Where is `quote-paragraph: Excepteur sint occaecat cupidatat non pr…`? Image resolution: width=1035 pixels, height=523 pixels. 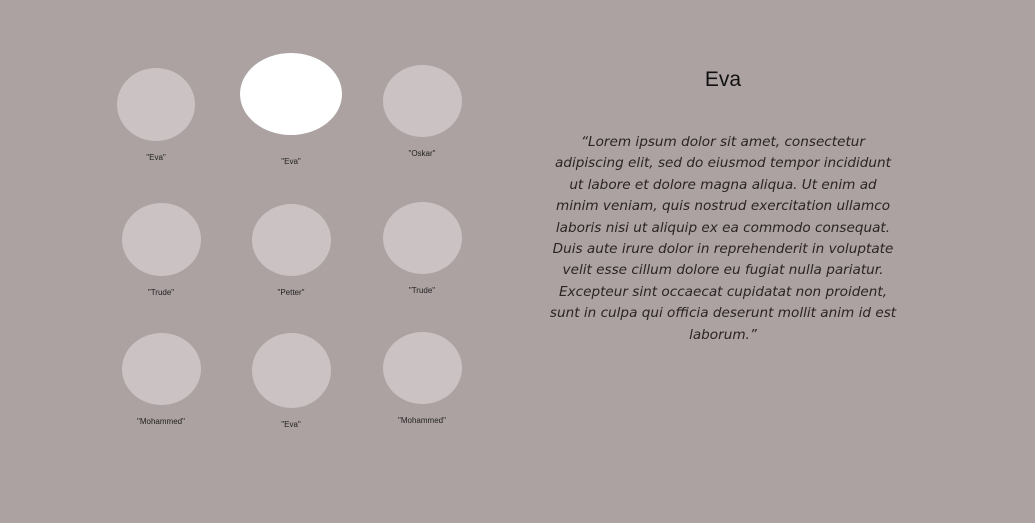
quote-paragraph: Excepteur sint occaecat cupidatat non pr… is located at coordinates (723, 313).